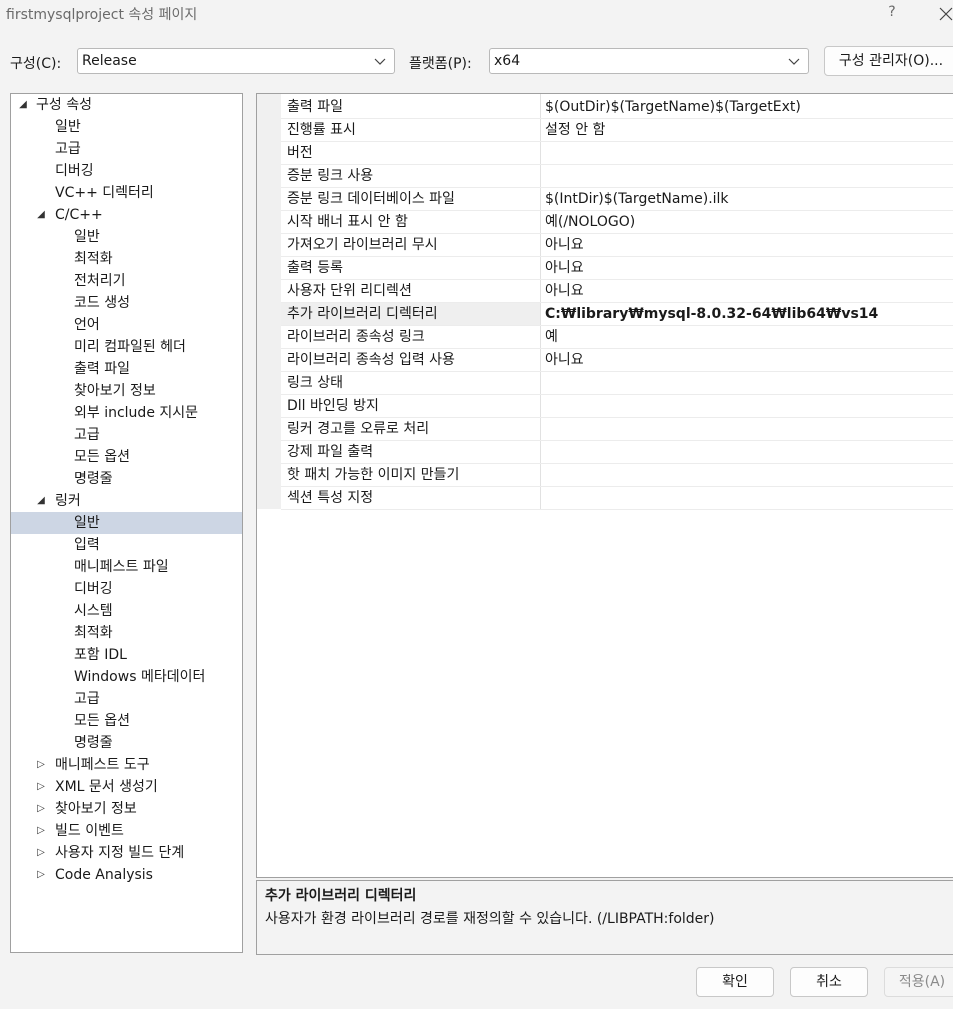  Describe the element at coordinates (236, 61) in the screenshot. I see `config-dropdown: Release` at that location.